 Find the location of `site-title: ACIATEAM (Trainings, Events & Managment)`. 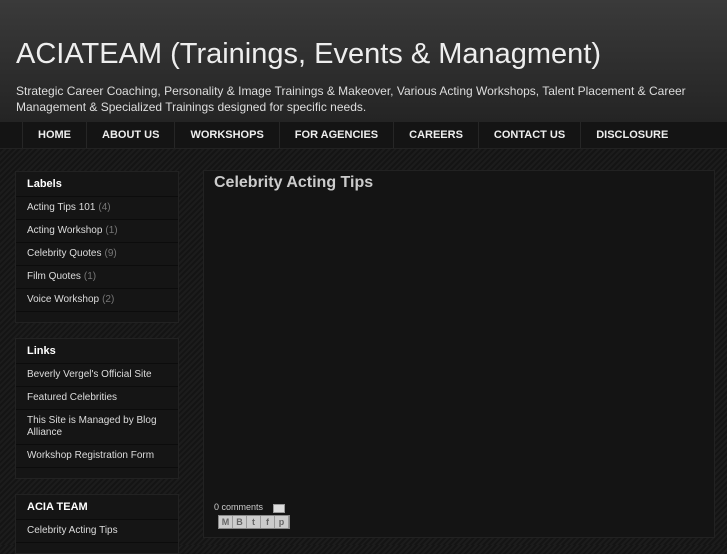

site-title: ACIATEAM (Trainings, Events & Managment) is located at coordinates (308, 54).